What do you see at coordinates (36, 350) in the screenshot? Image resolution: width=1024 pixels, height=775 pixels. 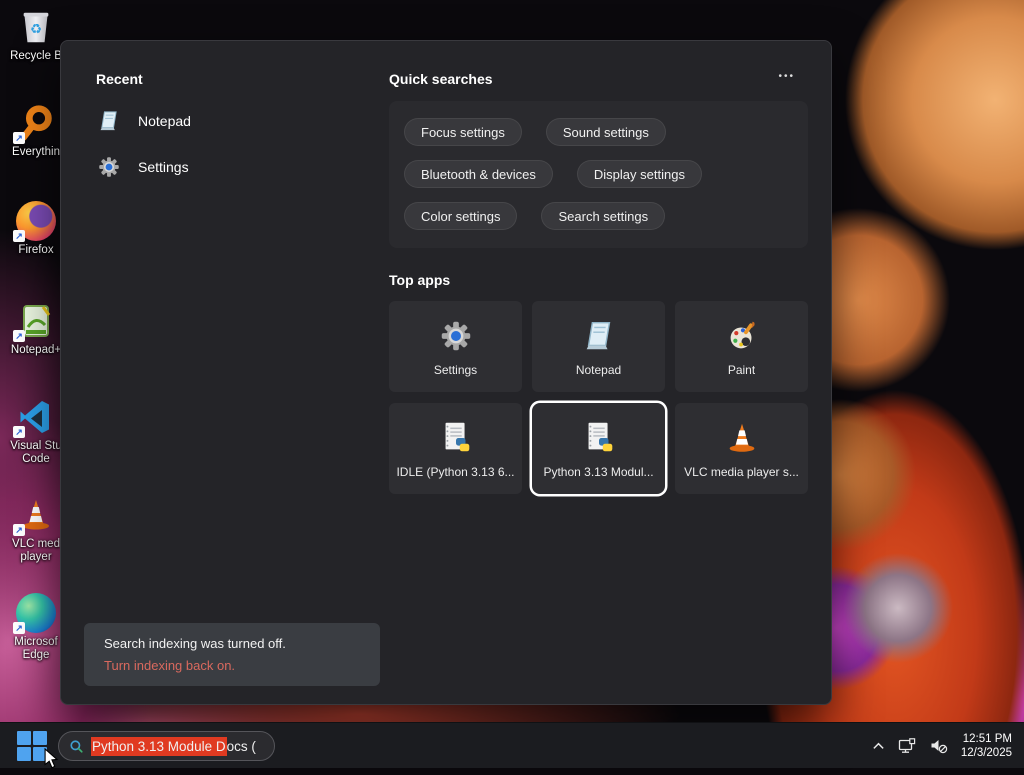 I see `desktop-icon-label: Notepad+` at bounding box center [36, 350].